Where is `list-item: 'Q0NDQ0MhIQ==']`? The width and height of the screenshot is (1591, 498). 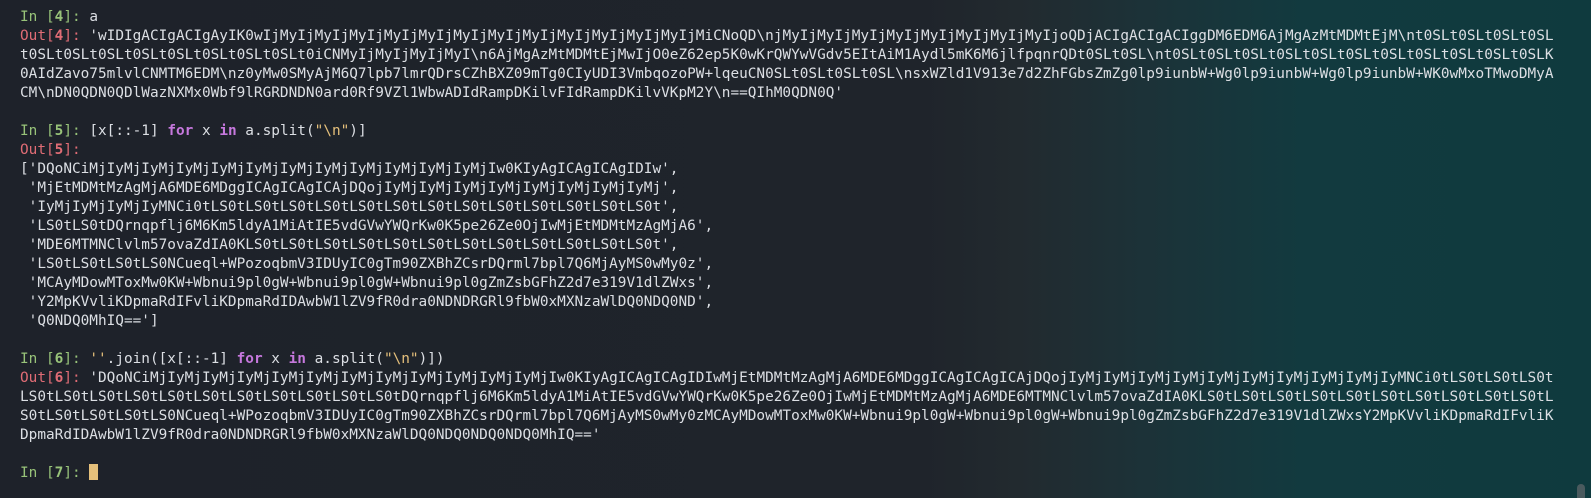 list-item: 'Q0NDQ0MhIQ=='] is located at coordinates (89, 321).